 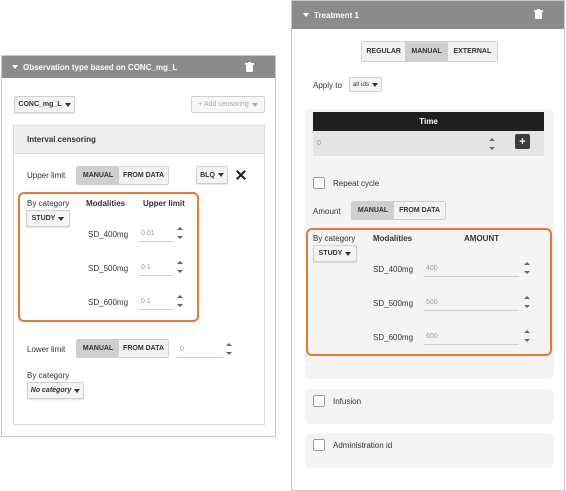 I want to click on amount-from-data-button: FROM DATA, so click(x=419, y=210).